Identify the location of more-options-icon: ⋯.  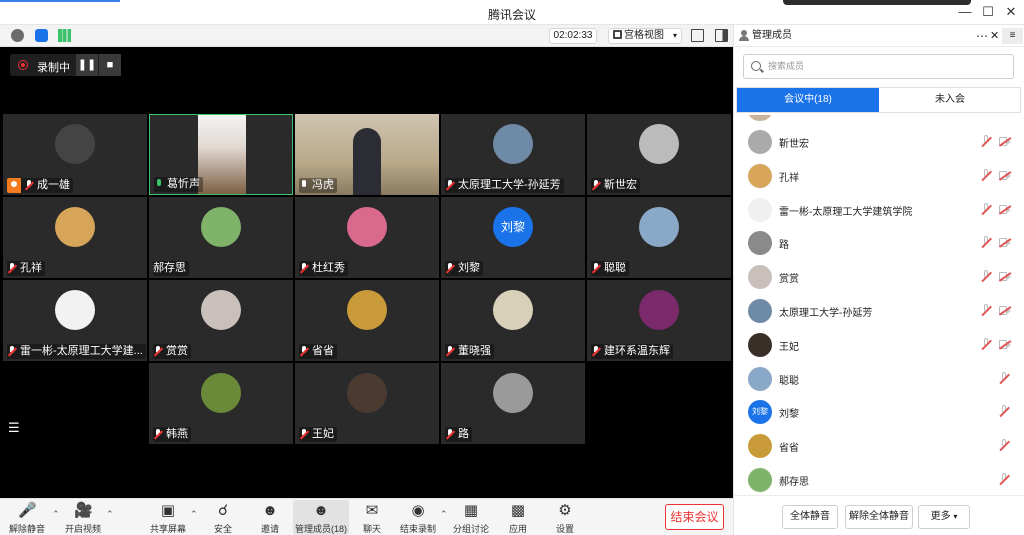
(982, 36).